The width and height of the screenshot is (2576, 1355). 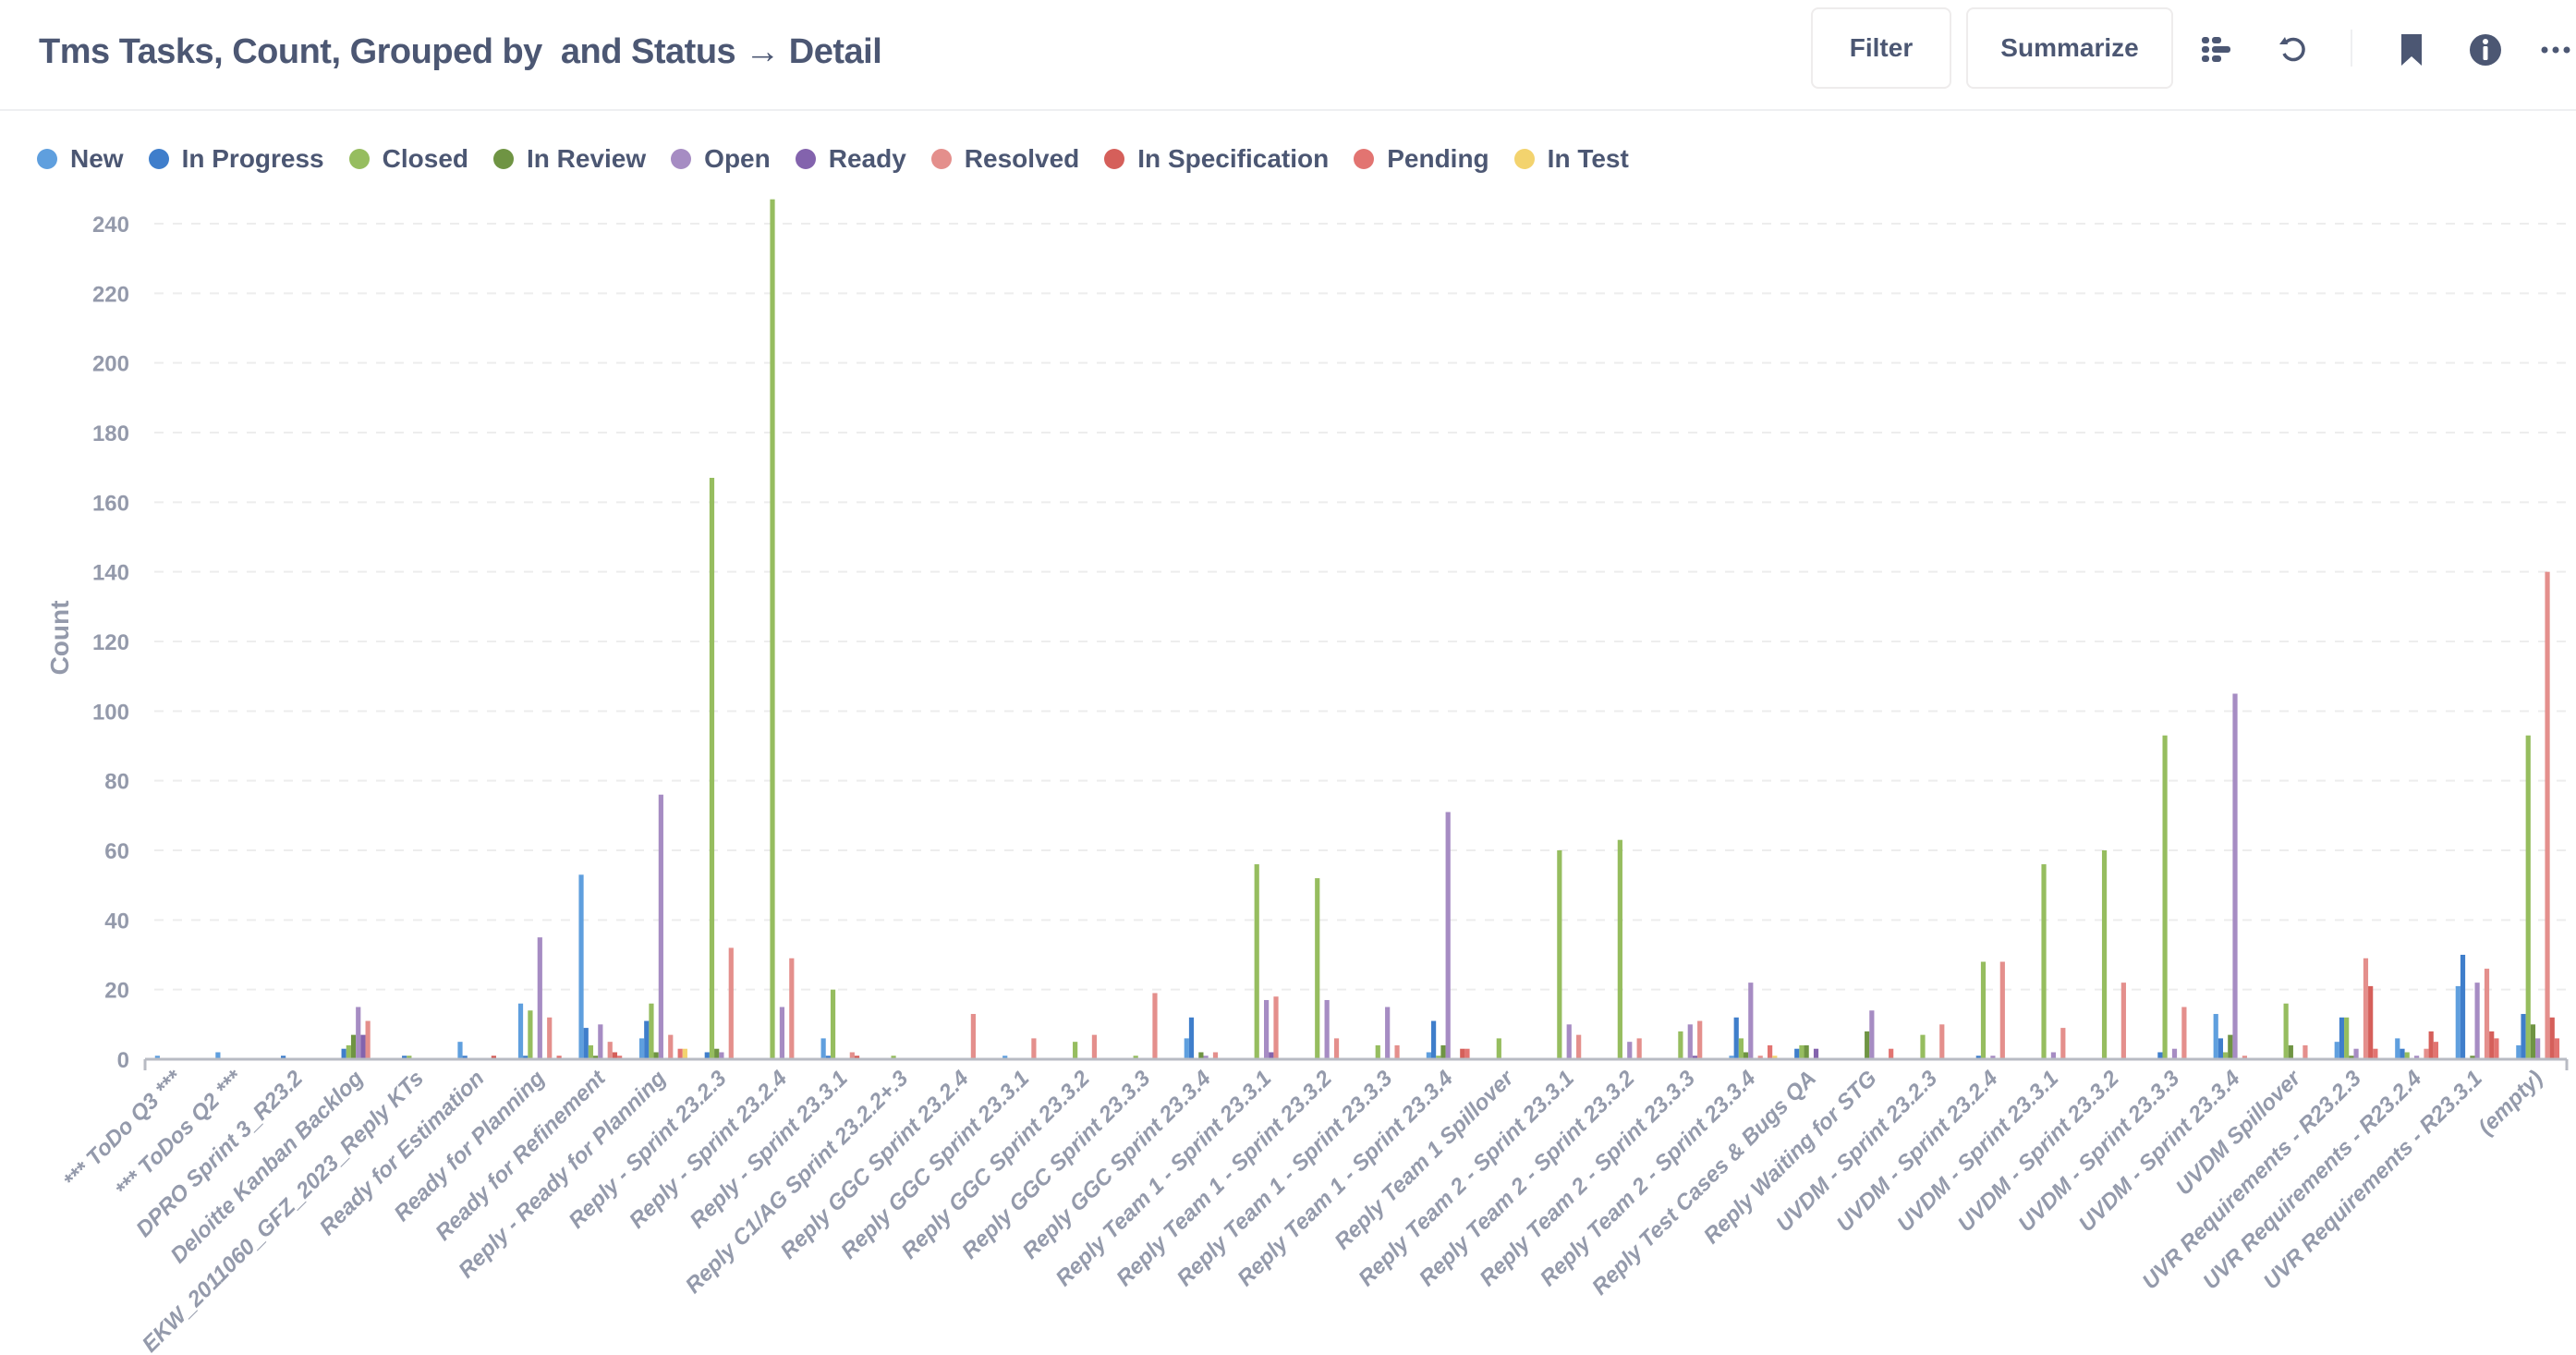 I want to click on legend-item: Ready, so click(x=850, y=159).